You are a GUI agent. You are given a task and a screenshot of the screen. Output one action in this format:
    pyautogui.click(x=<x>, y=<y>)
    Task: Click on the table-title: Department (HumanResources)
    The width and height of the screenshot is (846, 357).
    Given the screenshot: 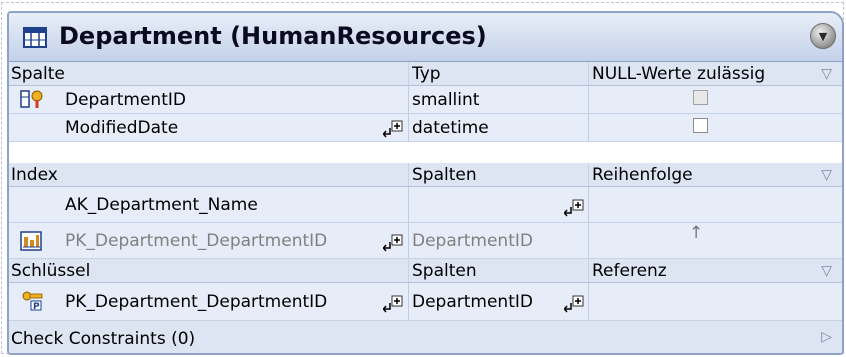 What is the action you would take?
    pyautogui.click(x=273, y=36)
    